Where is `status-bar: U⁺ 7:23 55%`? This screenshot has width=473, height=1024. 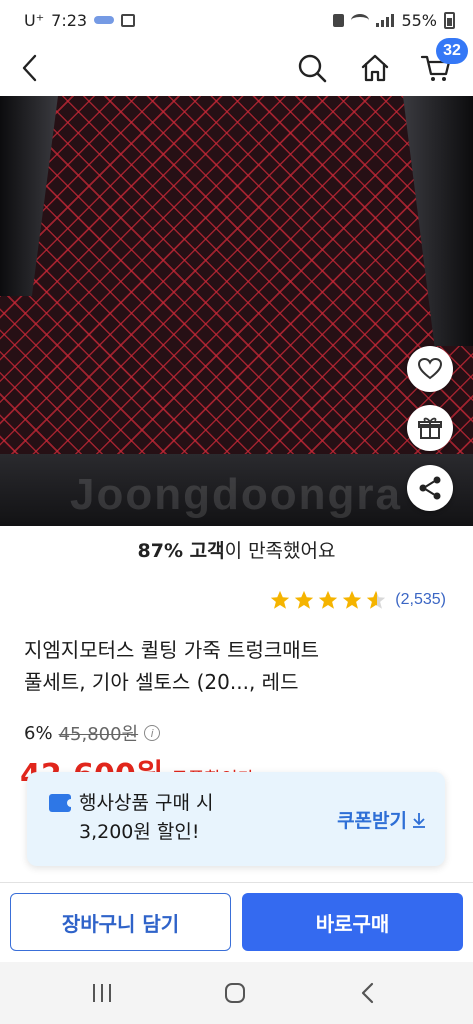
status-bar: U⁺ 7:23 55% is located at coordinates (236, 20).